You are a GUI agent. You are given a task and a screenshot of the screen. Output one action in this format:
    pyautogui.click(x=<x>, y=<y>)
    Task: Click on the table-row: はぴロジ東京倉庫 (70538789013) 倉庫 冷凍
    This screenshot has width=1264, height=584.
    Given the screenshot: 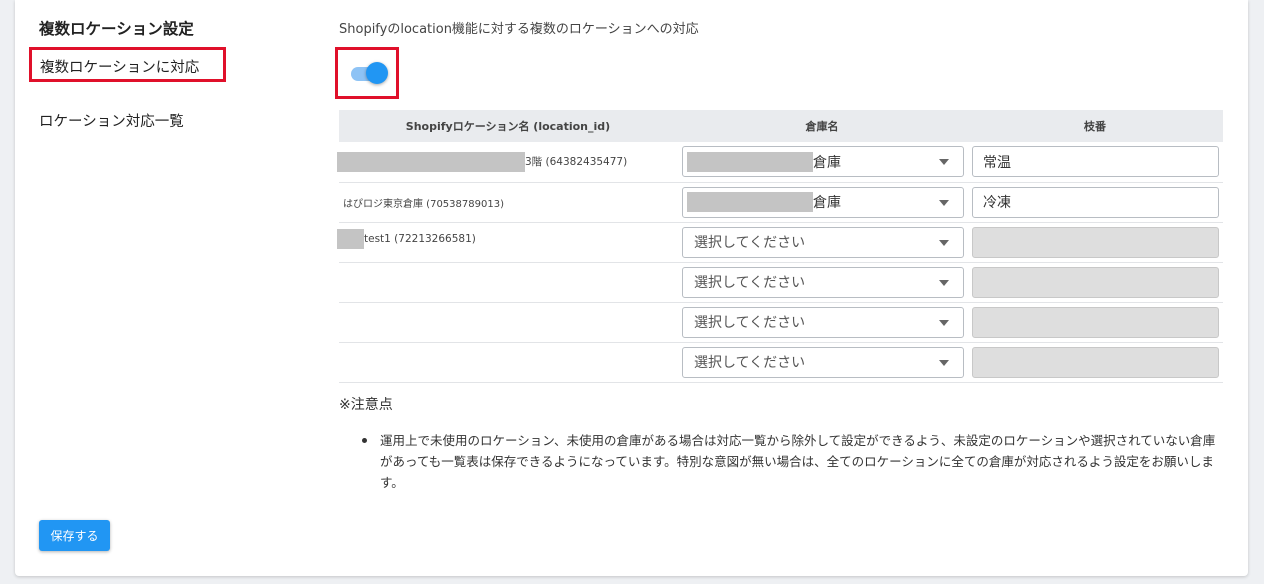 What is the action you would take?
    pyautogui.click(x=781, y=202)
    